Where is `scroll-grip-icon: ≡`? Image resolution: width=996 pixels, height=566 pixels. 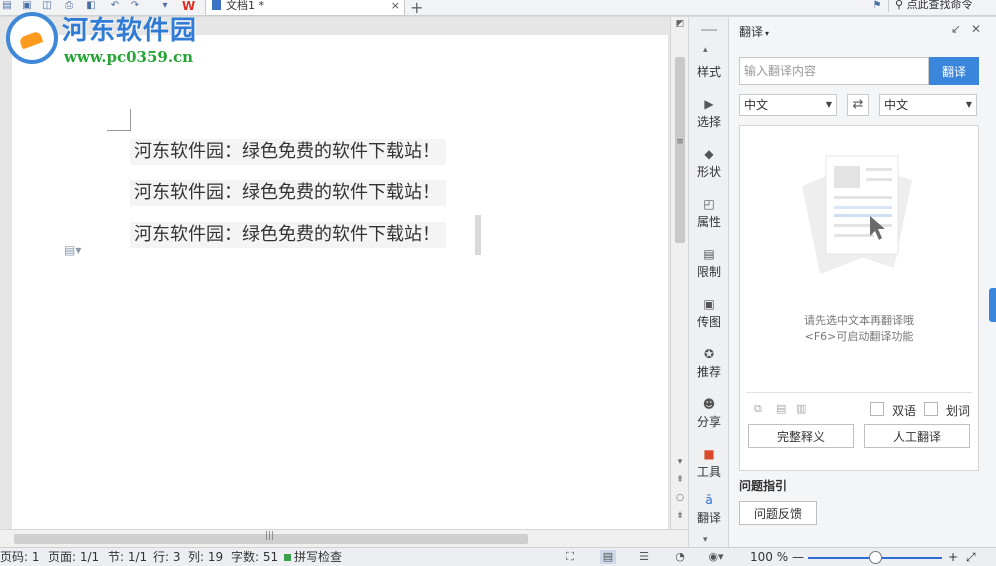 scroll-grip-icon: ≡ is located at coordinates (680, 142).